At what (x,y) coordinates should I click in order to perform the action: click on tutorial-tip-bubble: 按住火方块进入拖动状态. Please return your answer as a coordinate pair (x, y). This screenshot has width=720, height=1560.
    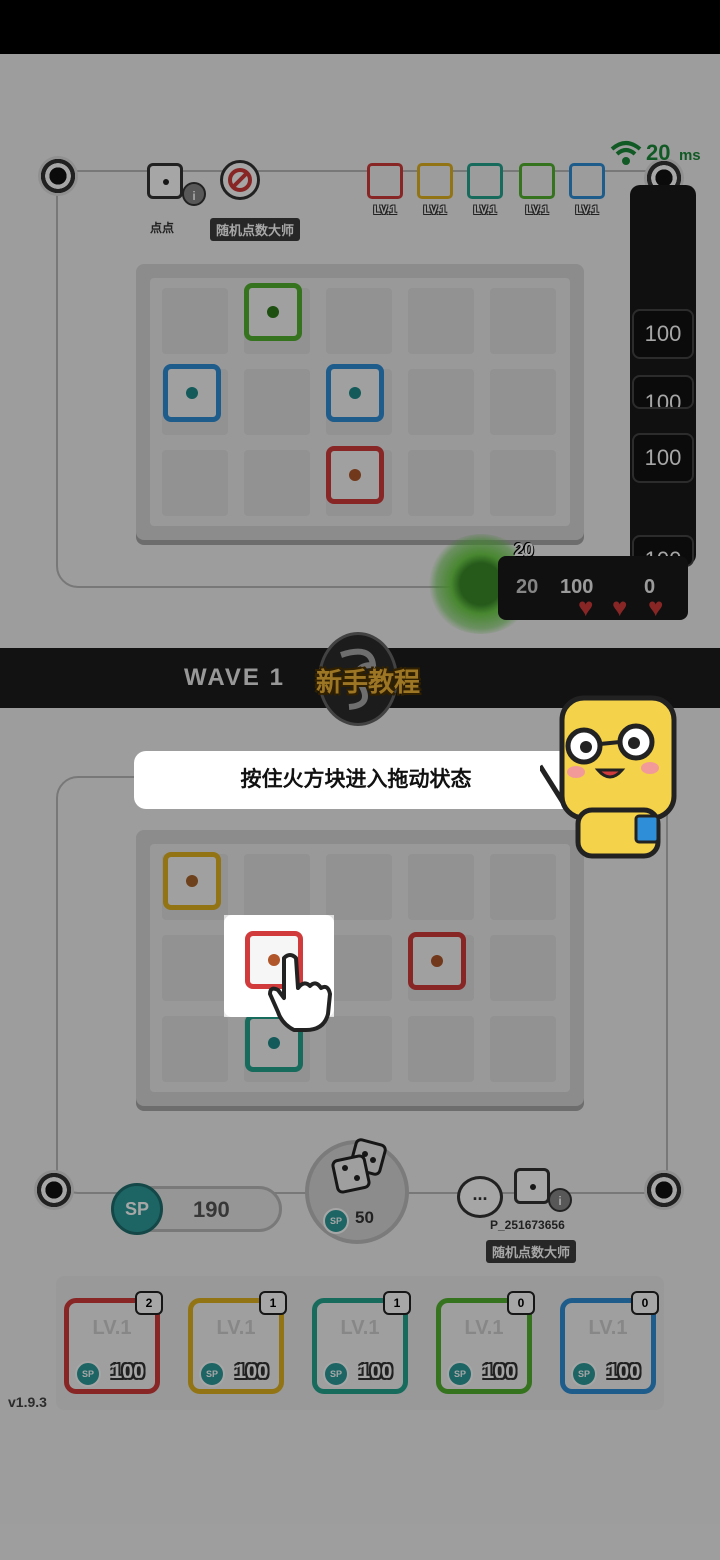
    Looking at the image, I should click on (356, 780).